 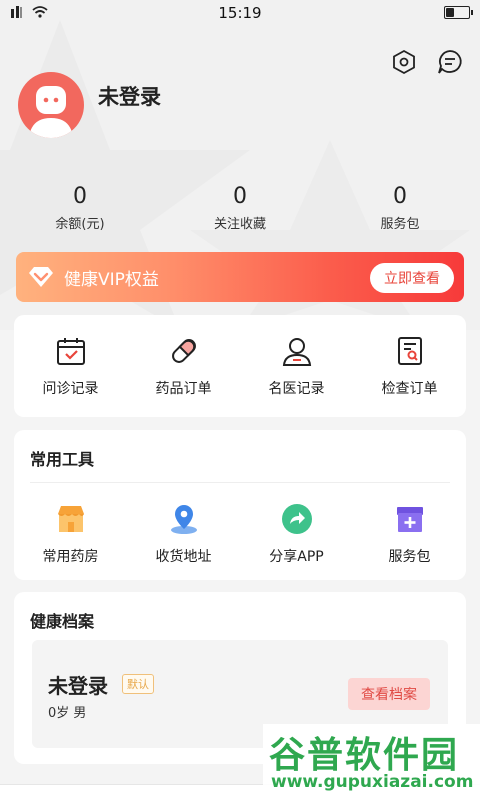 I want to click on account-stats: 0 余额(元) 0 关注收藏 0 服务包, so click(x=240, y=208).